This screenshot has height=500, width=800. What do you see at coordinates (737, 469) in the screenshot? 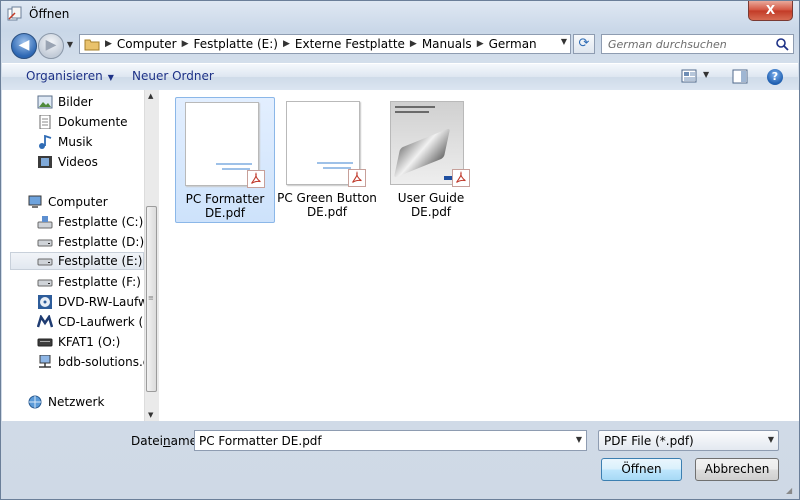
I see `cancel-button: Abbrechen` at bounding box center [737, 469].